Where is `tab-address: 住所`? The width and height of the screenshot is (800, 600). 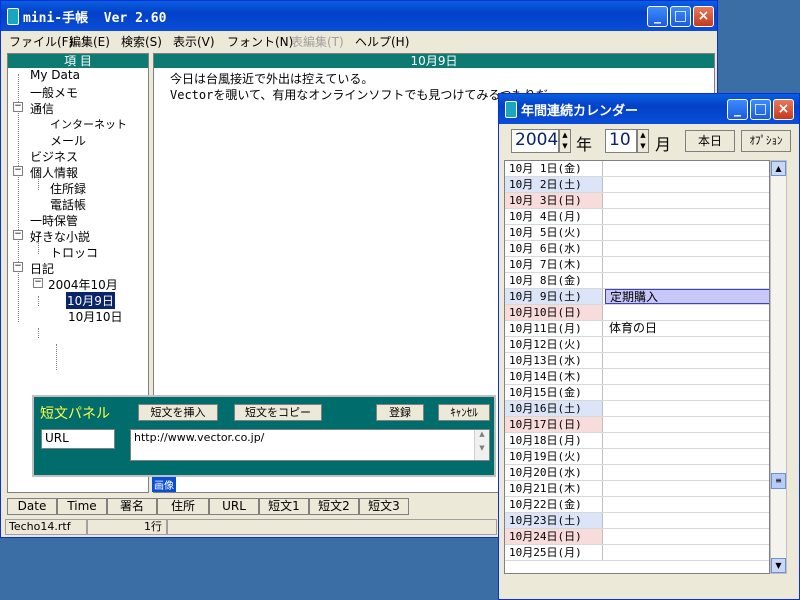
tab-address: 住所 is located at coordinates (183, 506).